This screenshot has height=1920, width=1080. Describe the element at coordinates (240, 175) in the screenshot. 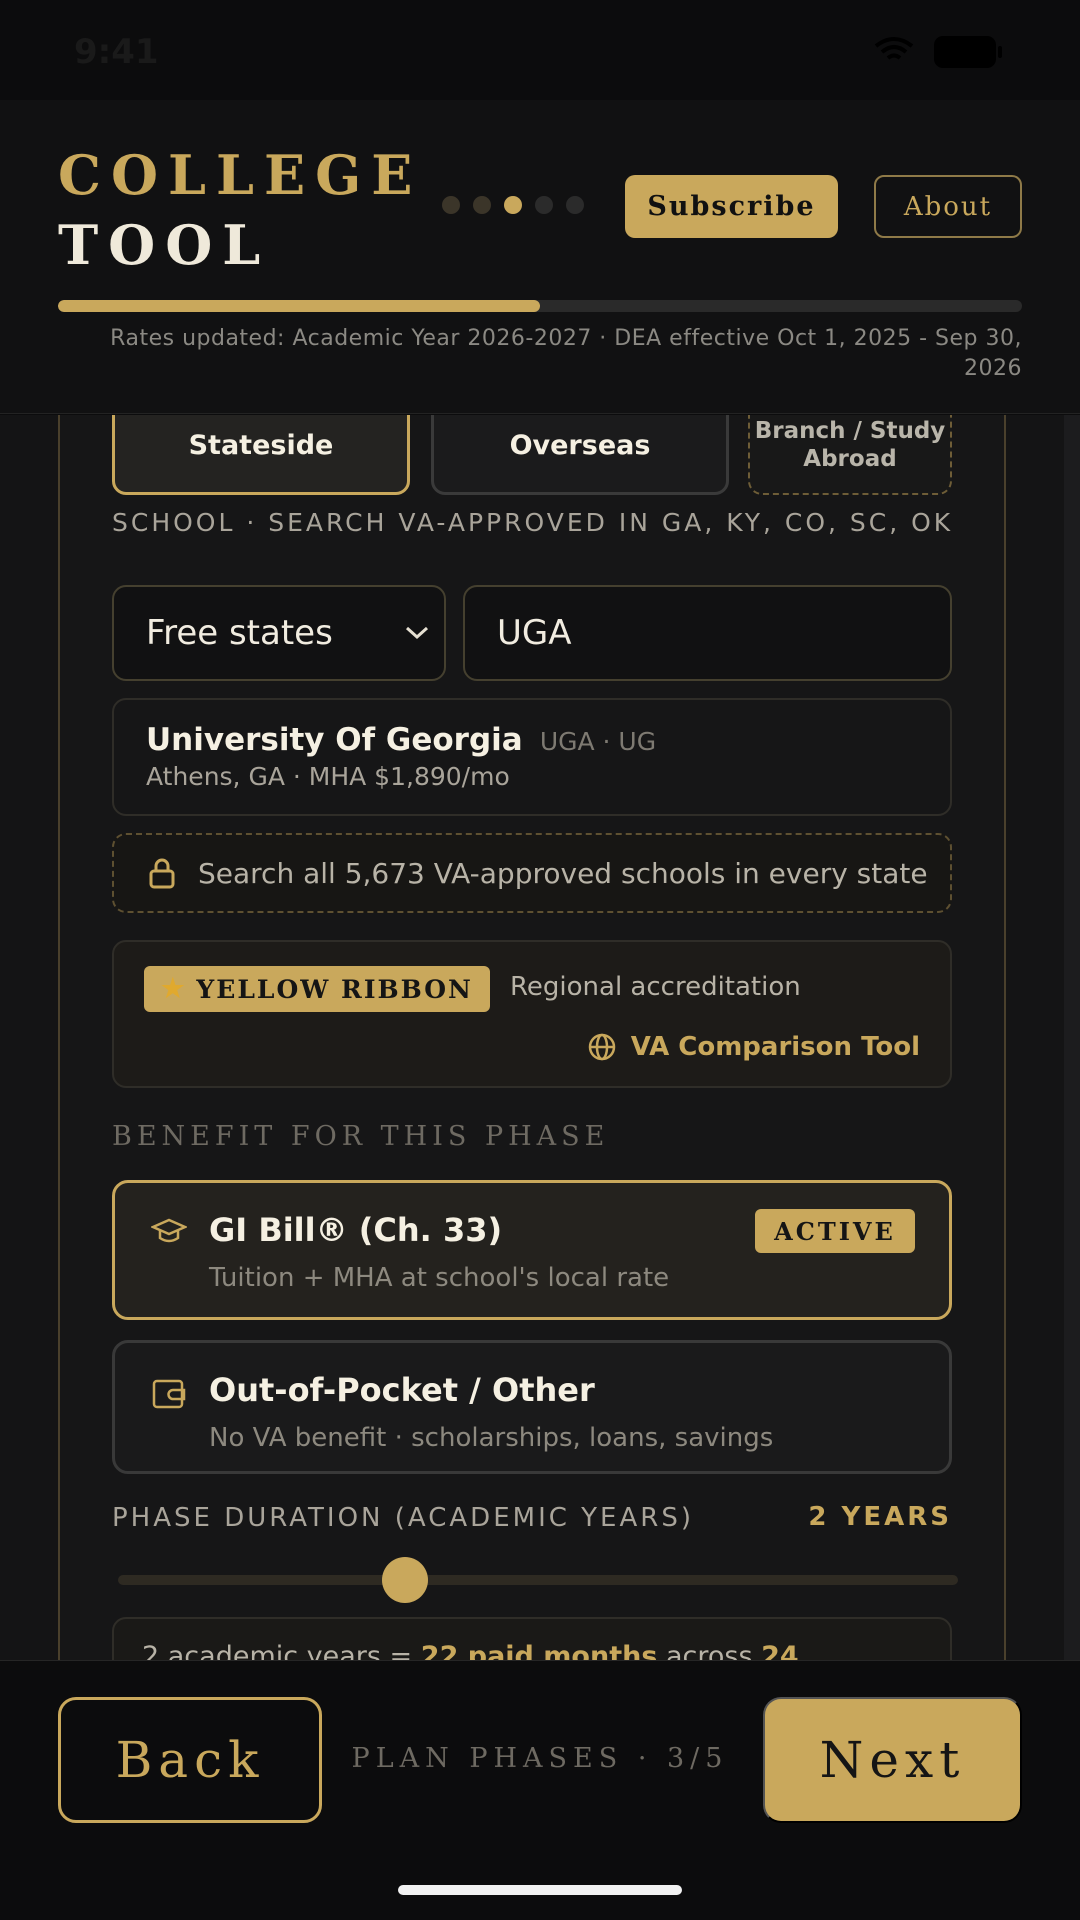

I see `logo-line-1: COLLEGE` at that location.